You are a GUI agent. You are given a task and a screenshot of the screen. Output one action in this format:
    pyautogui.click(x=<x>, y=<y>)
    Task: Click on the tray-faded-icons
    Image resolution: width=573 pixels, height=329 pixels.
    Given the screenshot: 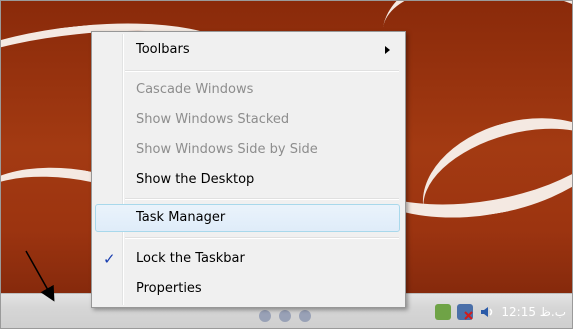 What is the action you would take?
    pyautogui.click(x=285, y=316)
    